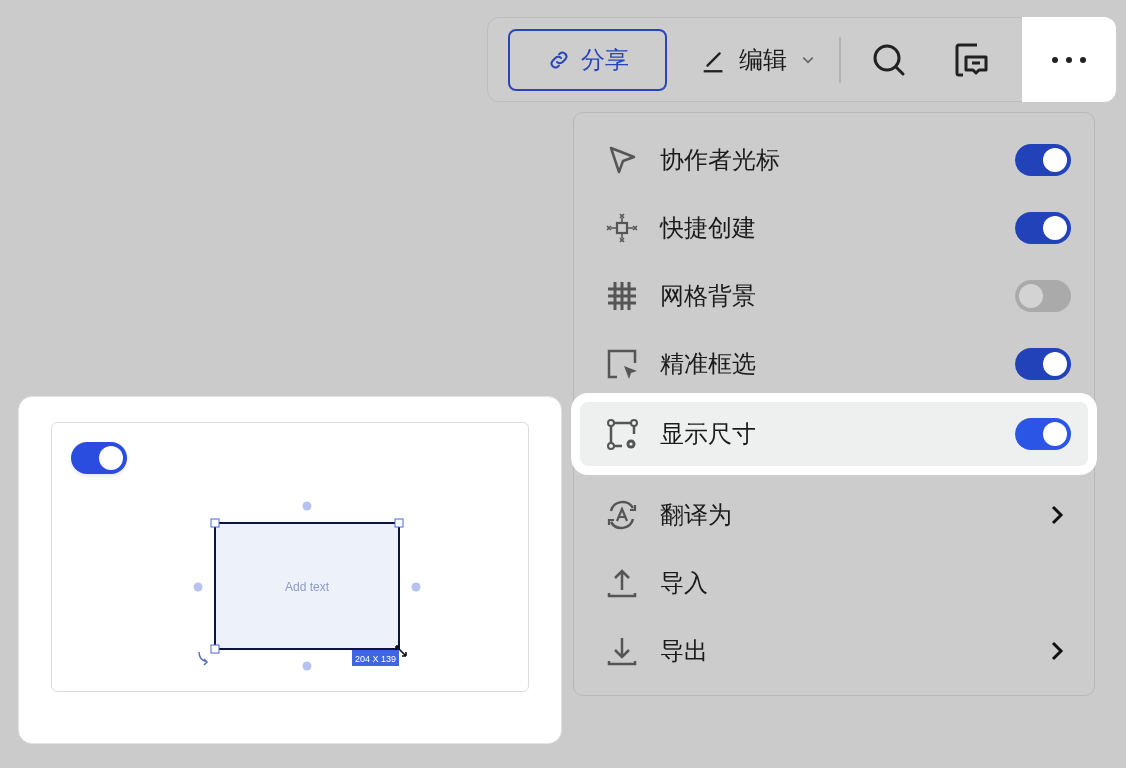 This screenshot has height=768, width=1126. What do you see at coordinates (834, 364) in the screenshot?
I see `menu-item: 精准框选` at bounding box center [834, 364].